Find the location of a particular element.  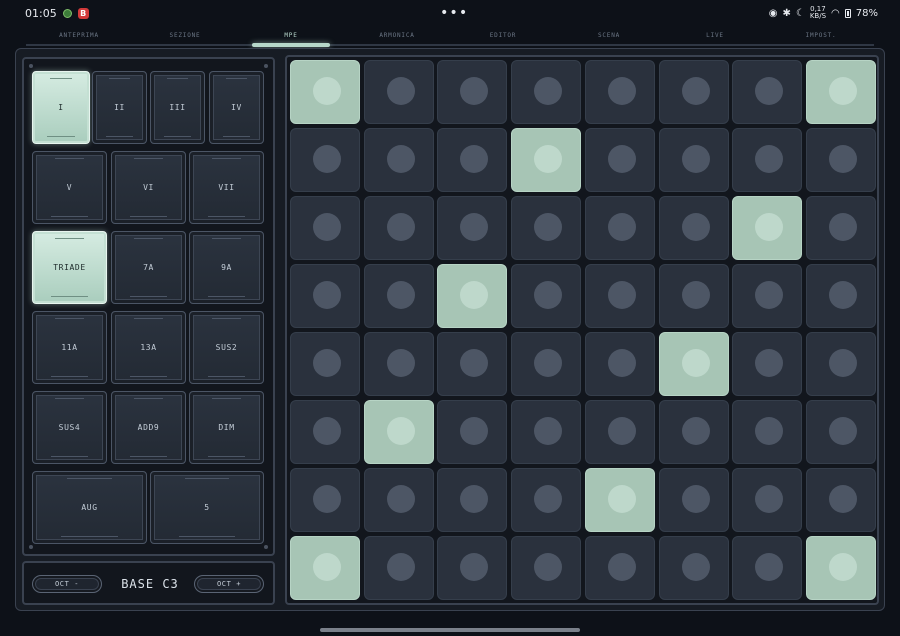

chord-key-triade: TRIADE is located at coordinates (69, 267).